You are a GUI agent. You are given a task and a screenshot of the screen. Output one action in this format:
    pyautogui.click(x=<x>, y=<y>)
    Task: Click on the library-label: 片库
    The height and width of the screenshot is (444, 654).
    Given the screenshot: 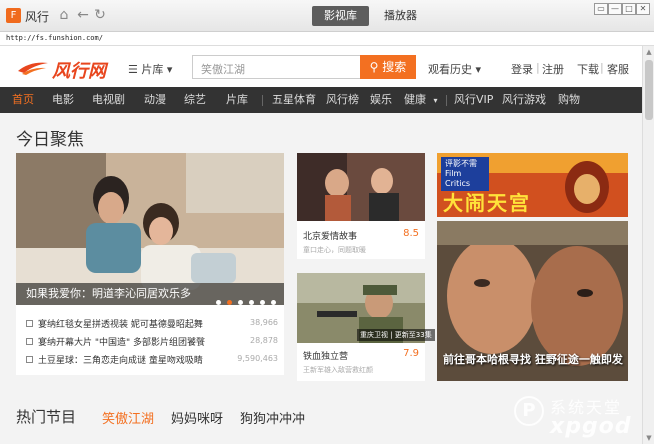 What is the action you would take?
    pyautogui.click(x=152, y=69)
    